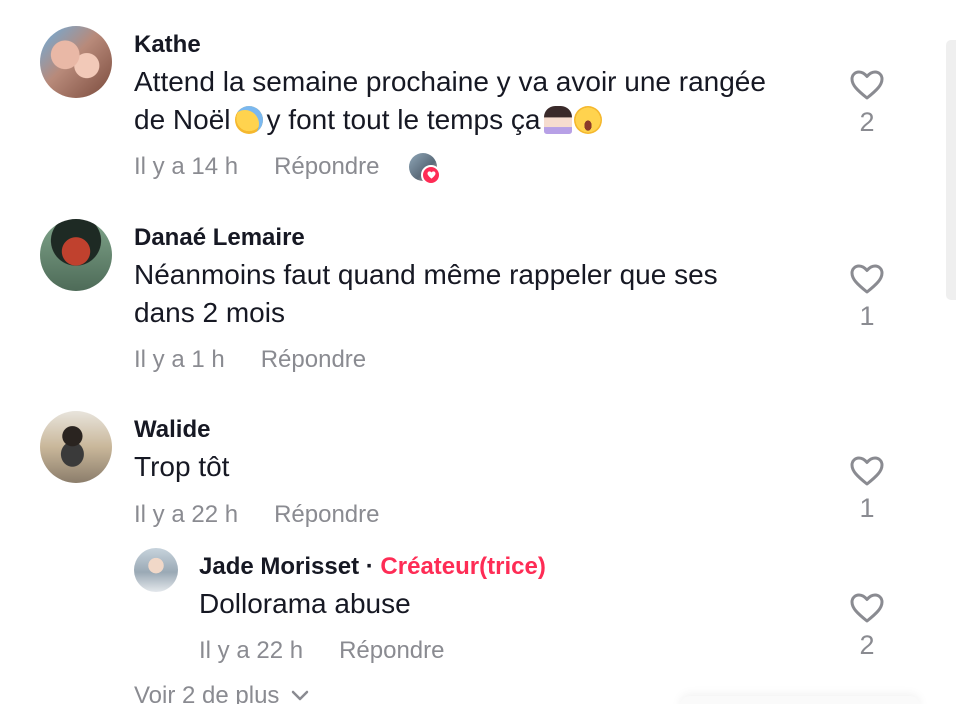  Describe the element at coordinates (256, 515) in the screenshot. I see `comment-meta: Il y a 22 h Répondre` at that location.